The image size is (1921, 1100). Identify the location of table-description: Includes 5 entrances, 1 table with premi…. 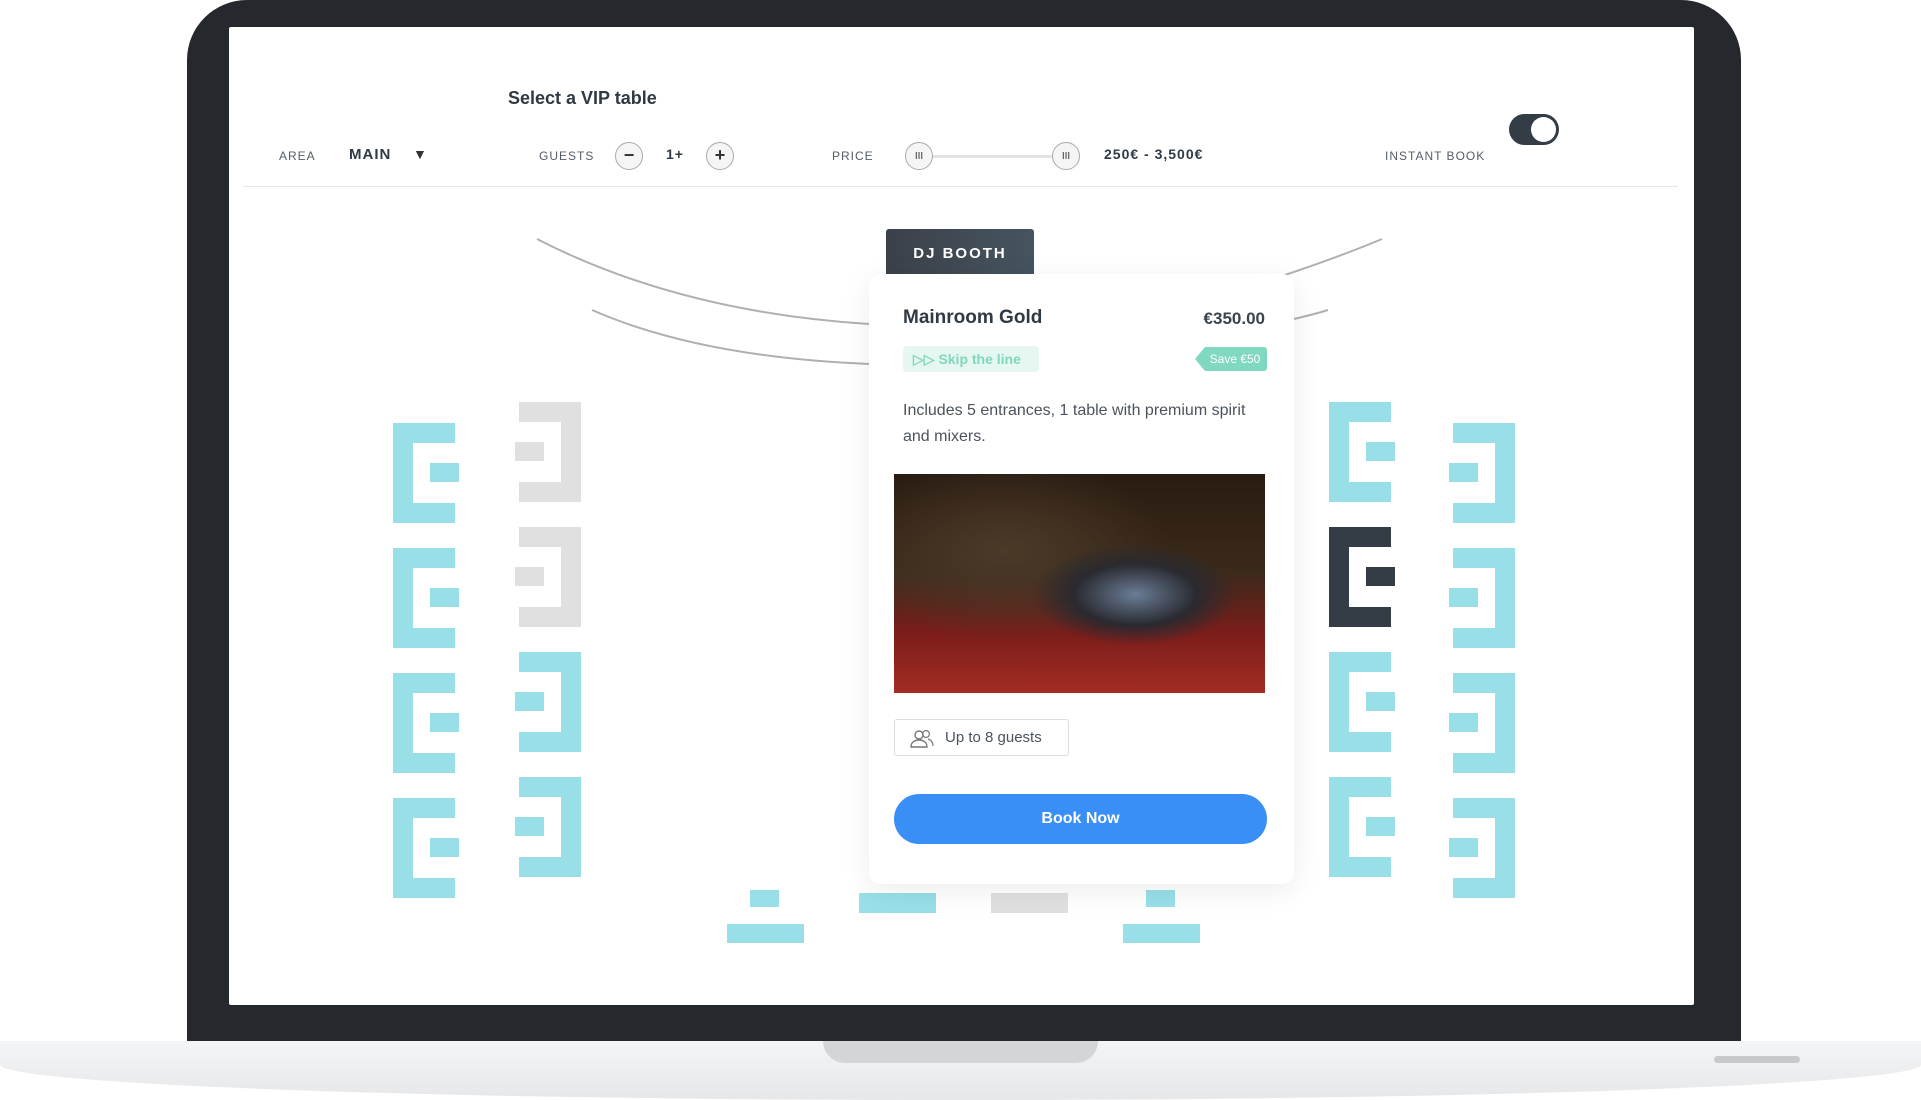
(1074, 423).